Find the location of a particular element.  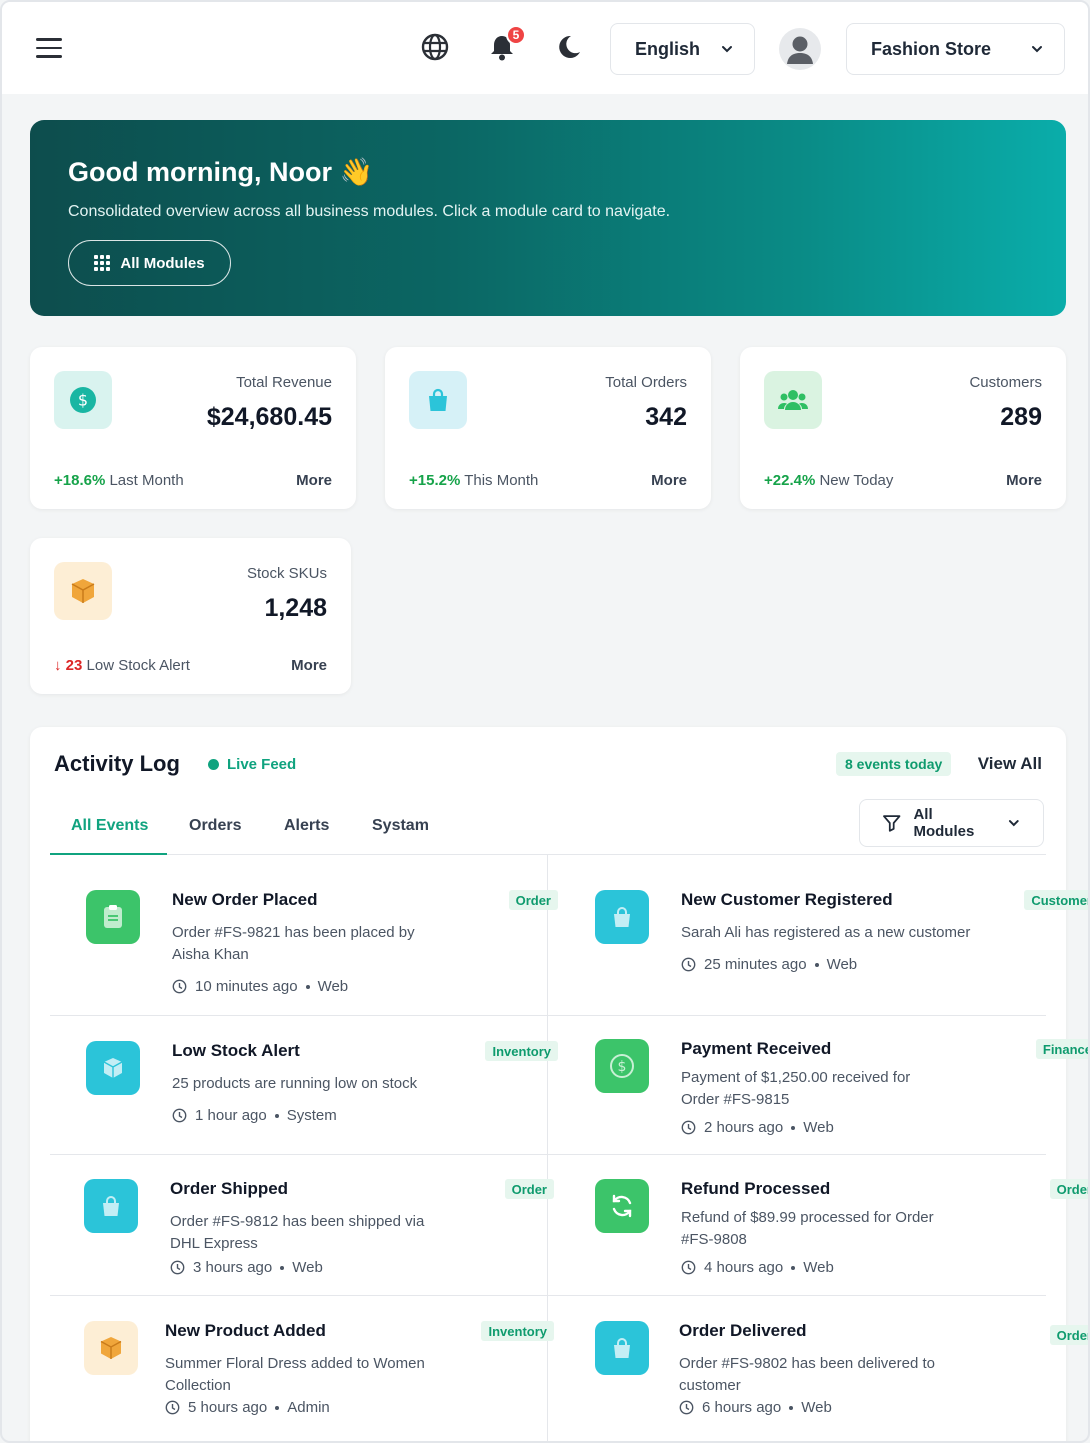

event-description: 25 products are running low on stock is located at coordinates (295, 1083).